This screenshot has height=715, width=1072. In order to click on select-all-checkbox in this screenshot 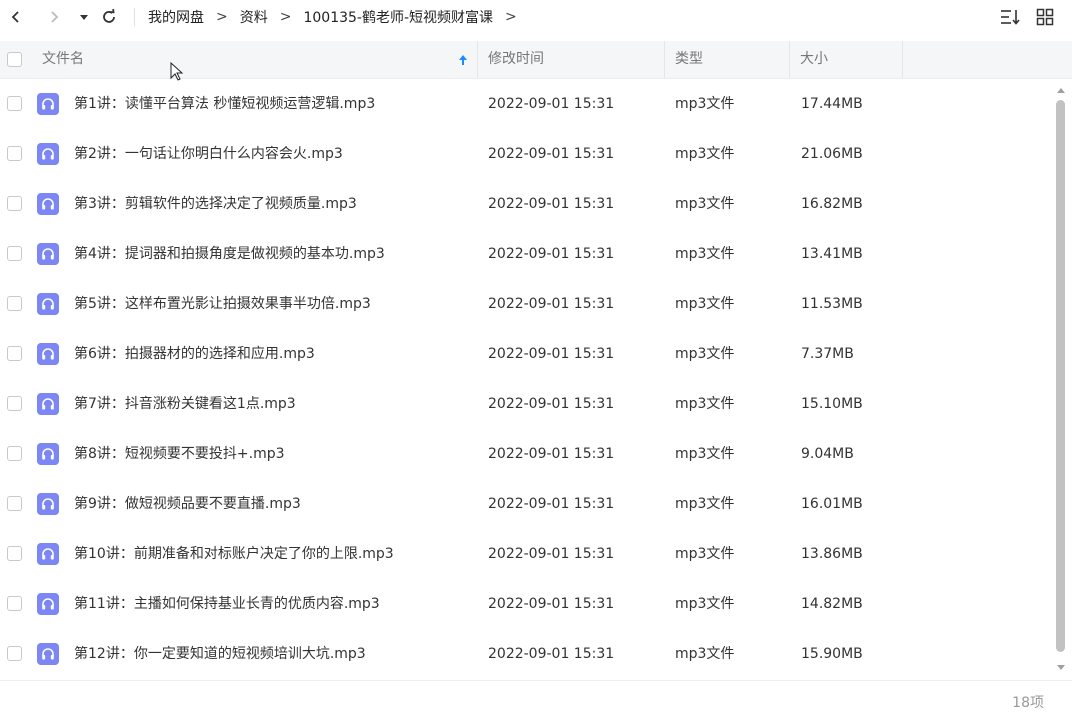, I will do `click(14, 59)`.